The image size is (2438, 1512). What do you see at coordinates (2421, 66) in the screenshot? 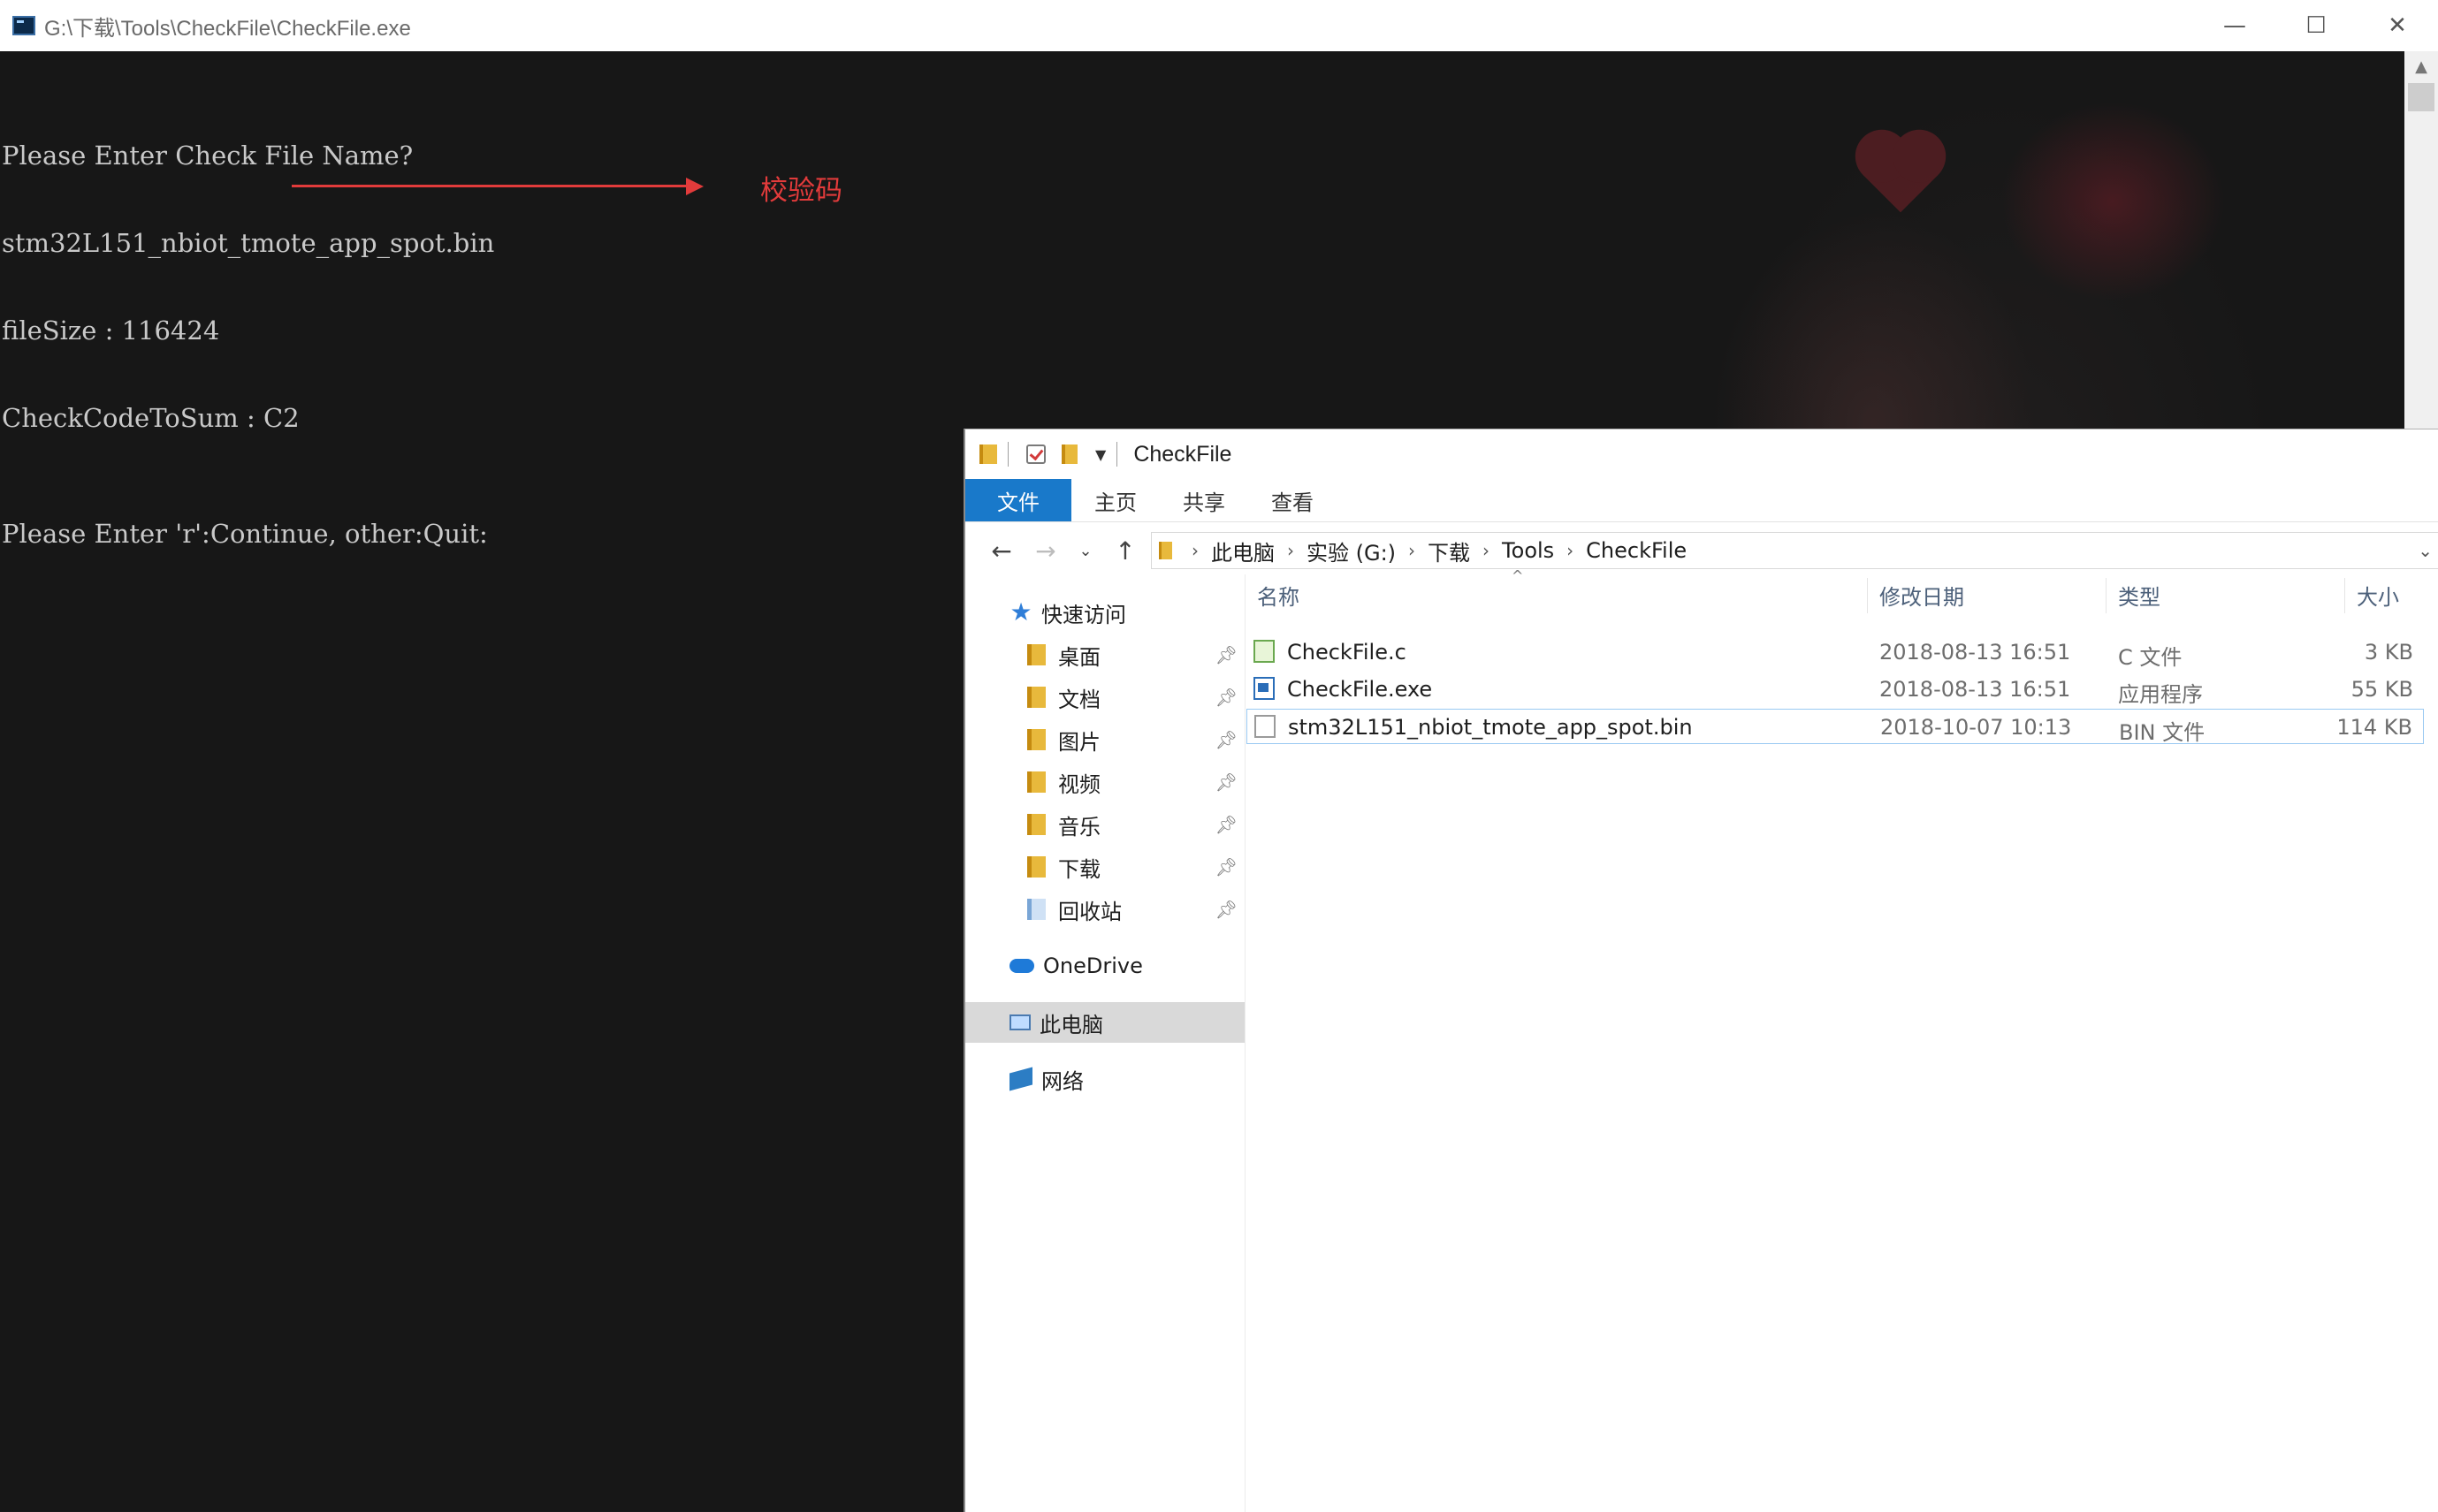
I see `scroll-up-icon: ▲` at bounding box center [2421, 66].